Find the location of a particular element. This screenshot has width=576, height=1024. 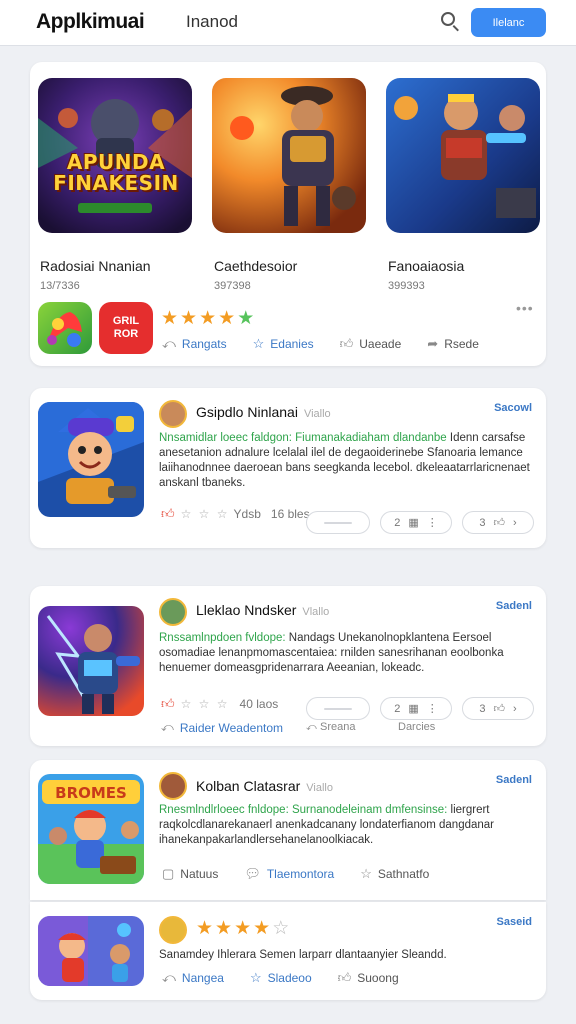

action-suoong: 👍︎ Suoong is located at coordinates (368, 978).